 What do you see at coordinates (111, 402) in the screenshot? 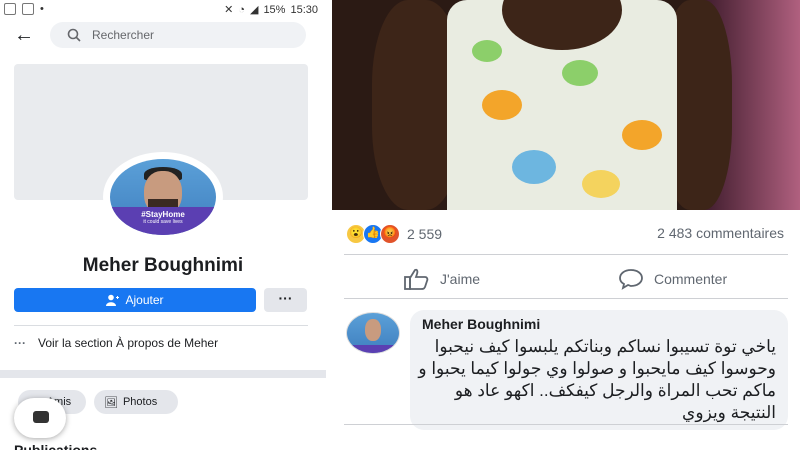
I see `photos-icon: 🖼` at bounding box center [111, 402].